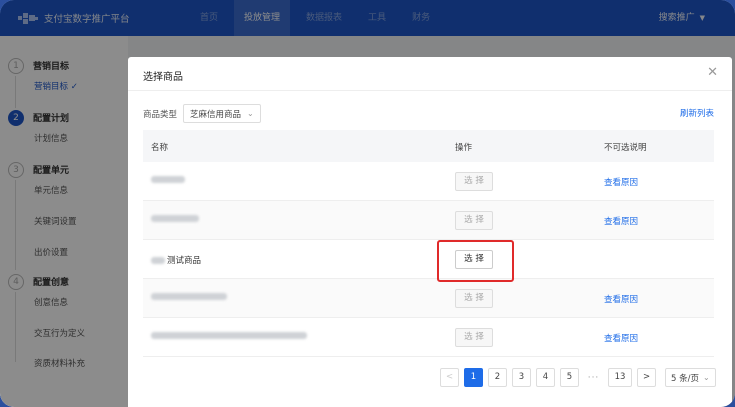 The height and width of the screenshot is (407, 735). I want to click on page-ellipsis: ···, so click(593, 378).